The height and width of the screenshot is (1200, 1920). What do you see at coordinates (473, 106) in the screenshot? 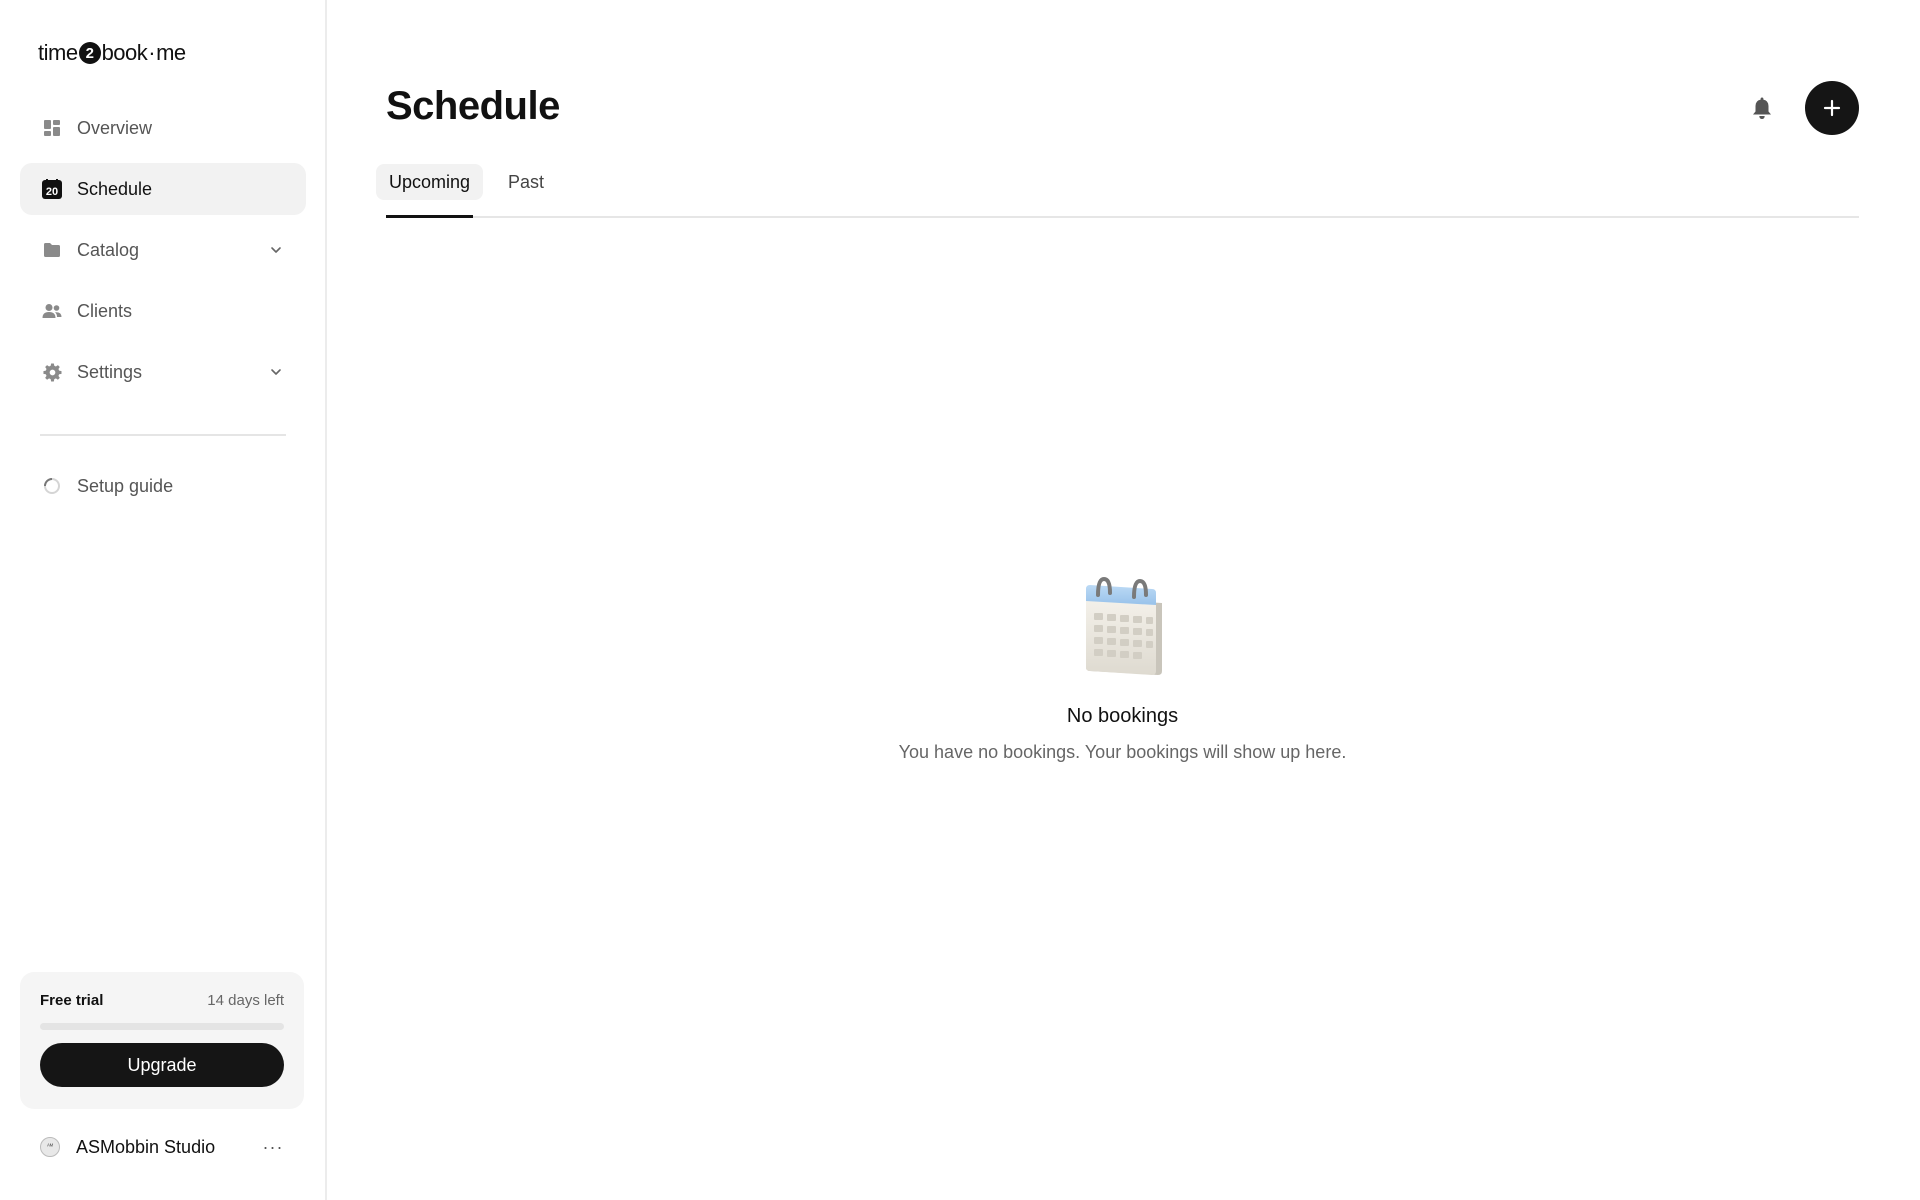
I see `page-title: Schedule` at bounding box center [473, 106].